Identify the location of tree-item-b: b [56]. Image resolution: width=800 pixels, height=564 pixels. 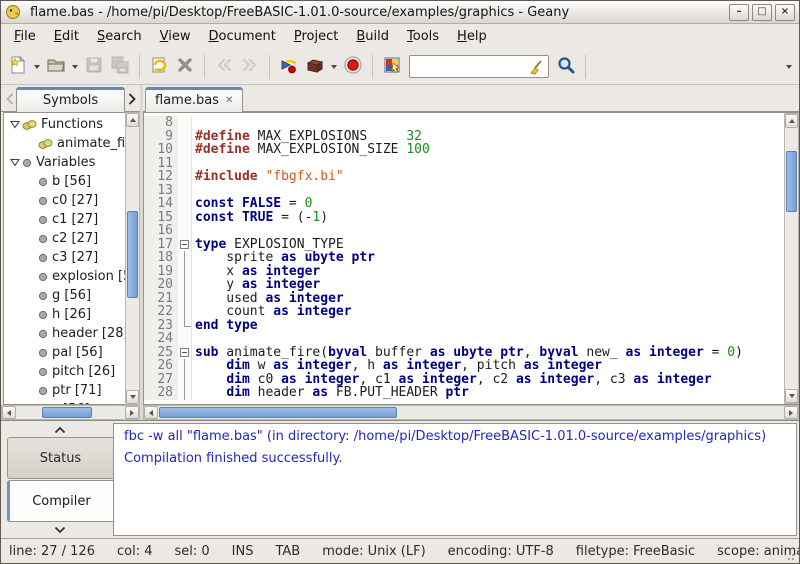
(64, 181).